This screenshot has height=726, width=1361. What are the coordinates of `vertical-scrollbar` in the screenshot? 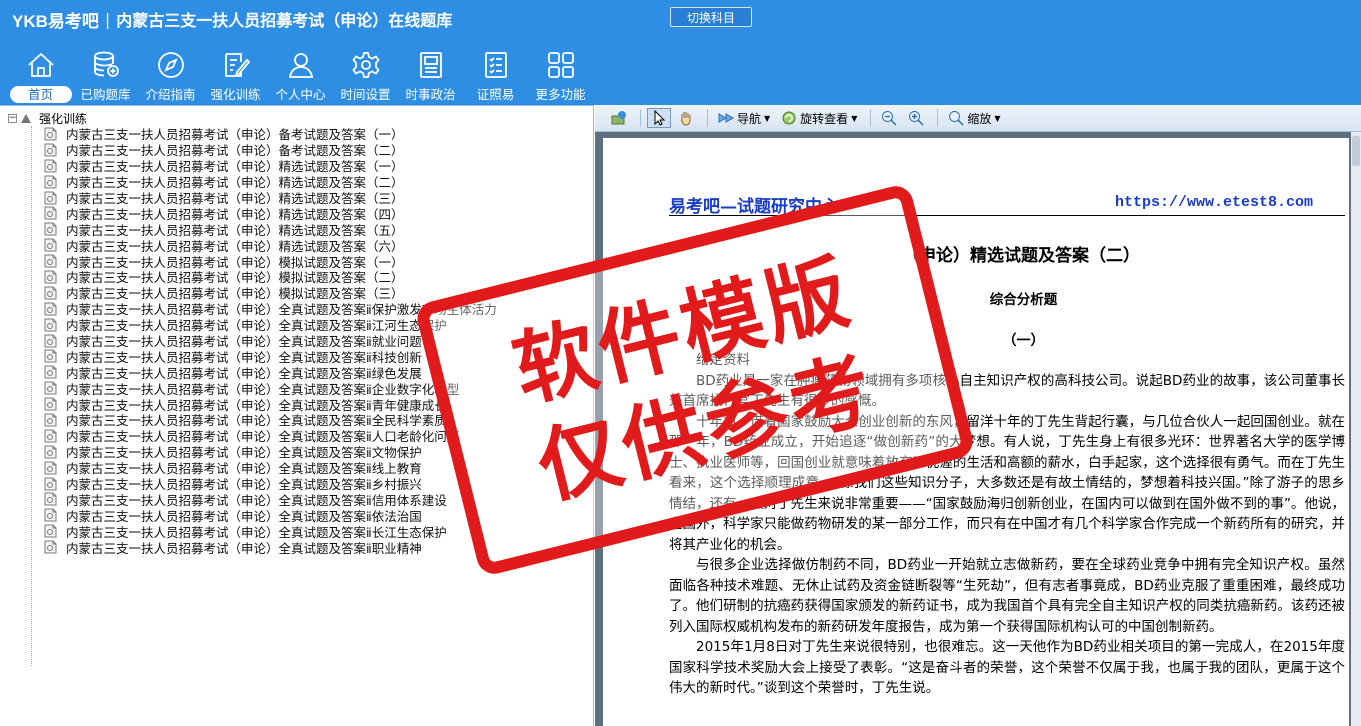 It's located at (1356, 429).